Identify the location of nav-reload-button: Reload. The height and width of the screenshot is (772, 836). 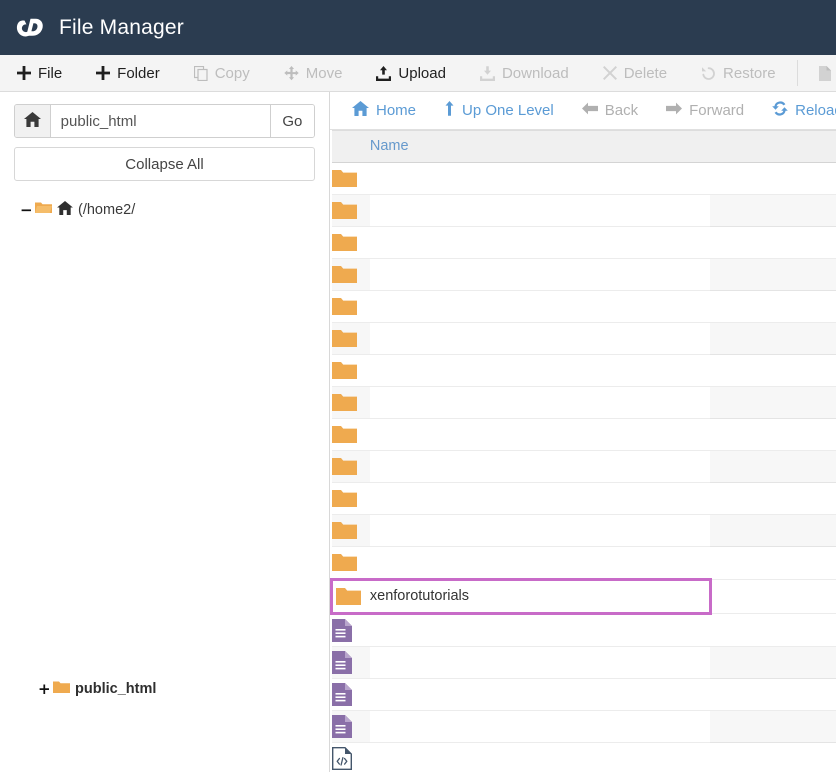
(797, 110).